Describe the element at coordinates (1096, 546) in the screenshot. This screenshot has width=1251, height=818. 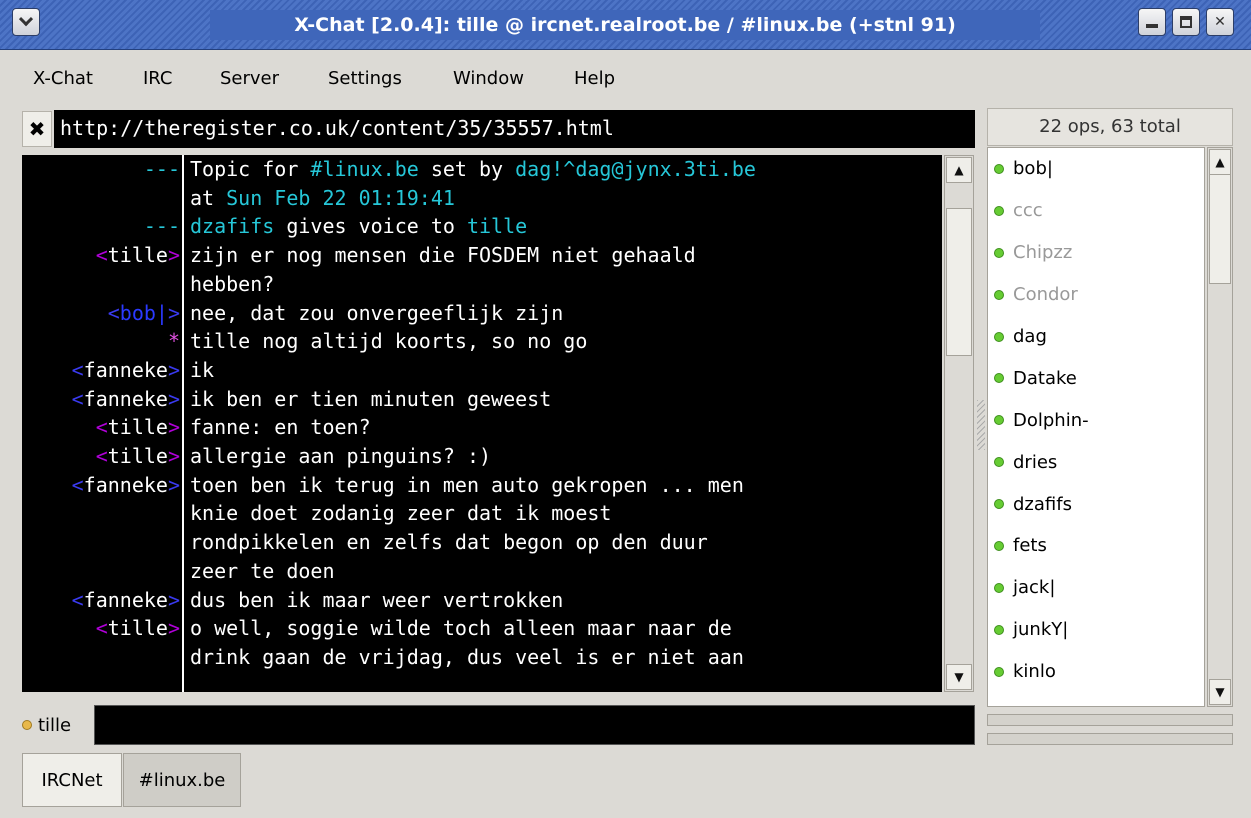
I see `user-list-item: fets` at that location.